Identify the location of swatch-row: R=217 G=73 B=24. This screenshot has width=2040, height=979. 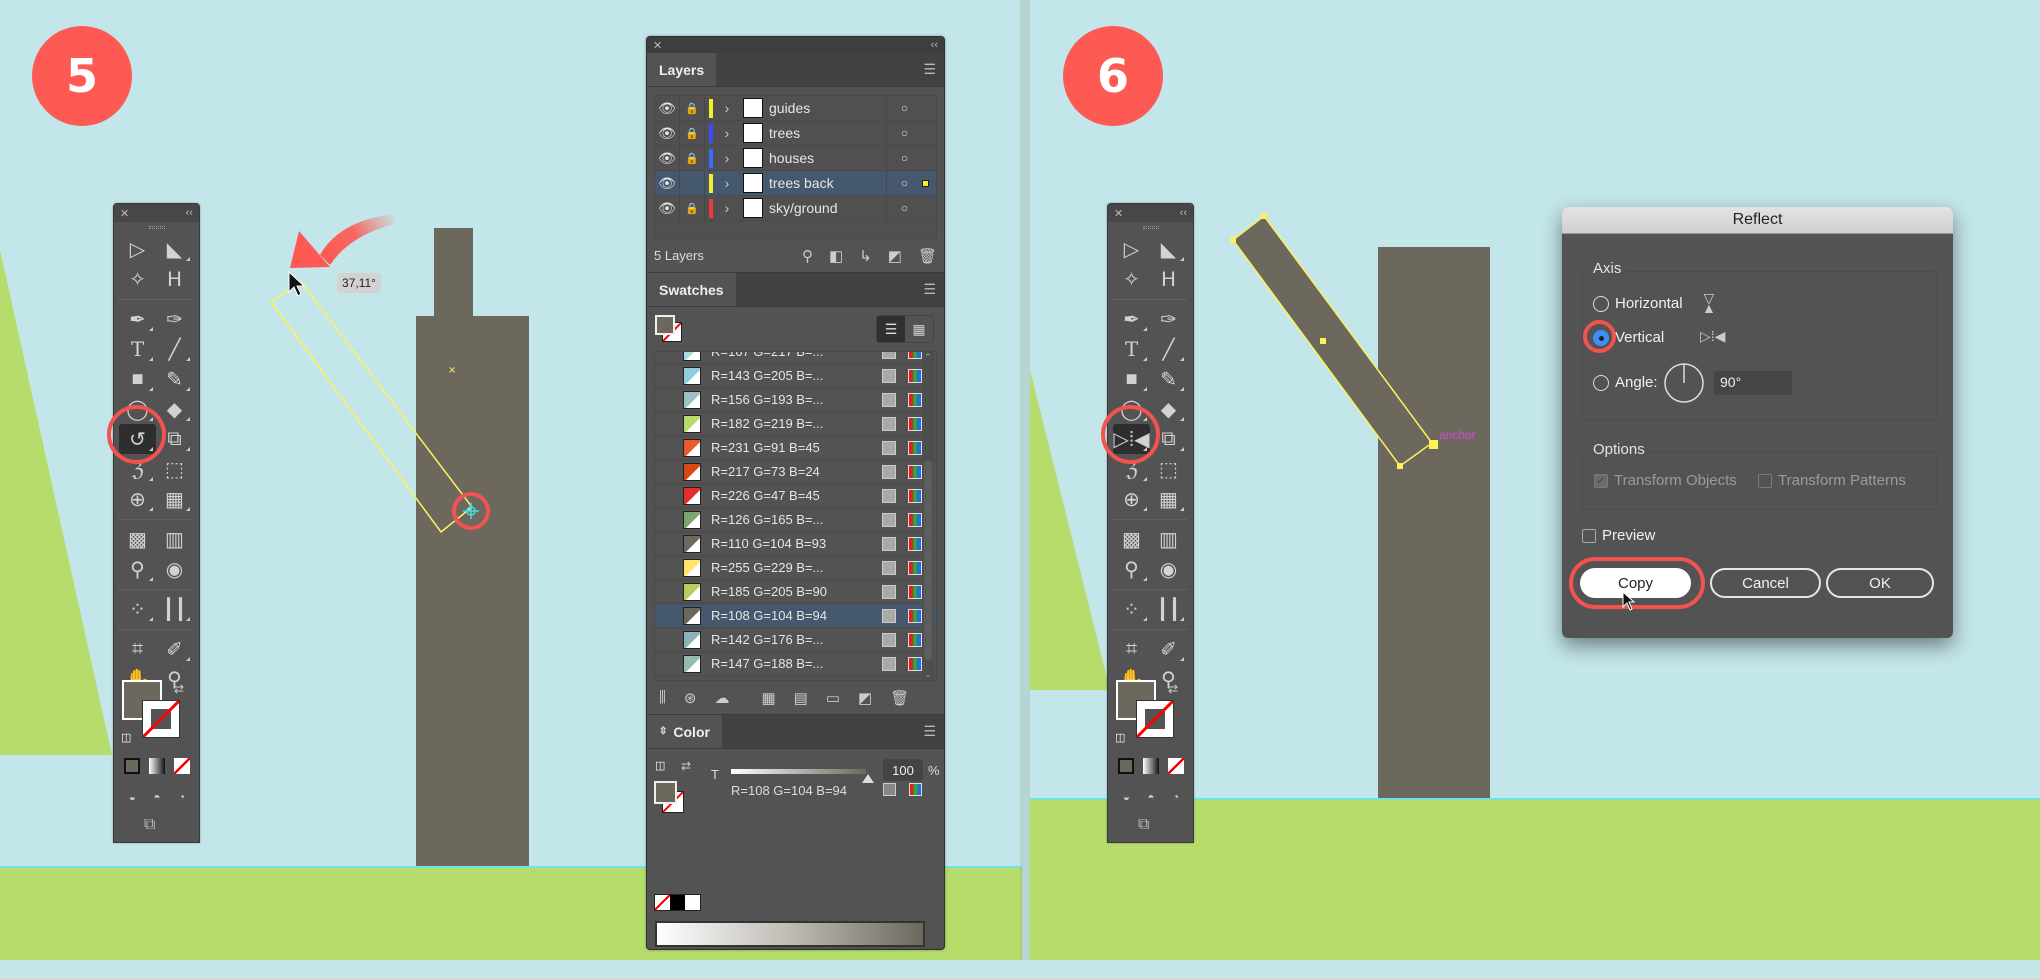
(795, 472).